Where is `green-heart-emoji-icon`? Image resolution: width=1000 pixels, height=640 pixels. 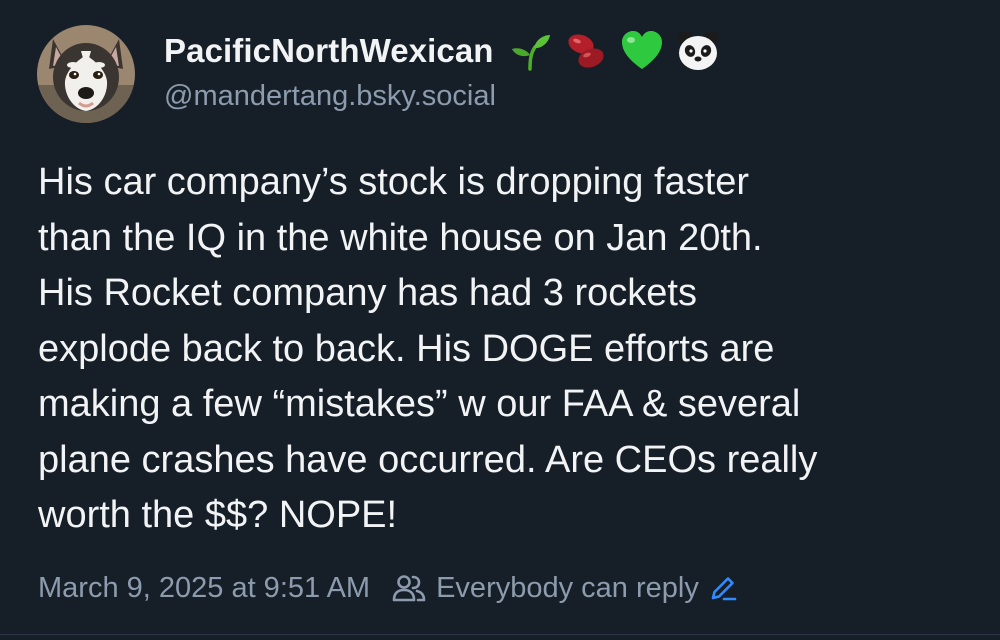 green-heart-emoji-icon is located at coordinates (642, 51).